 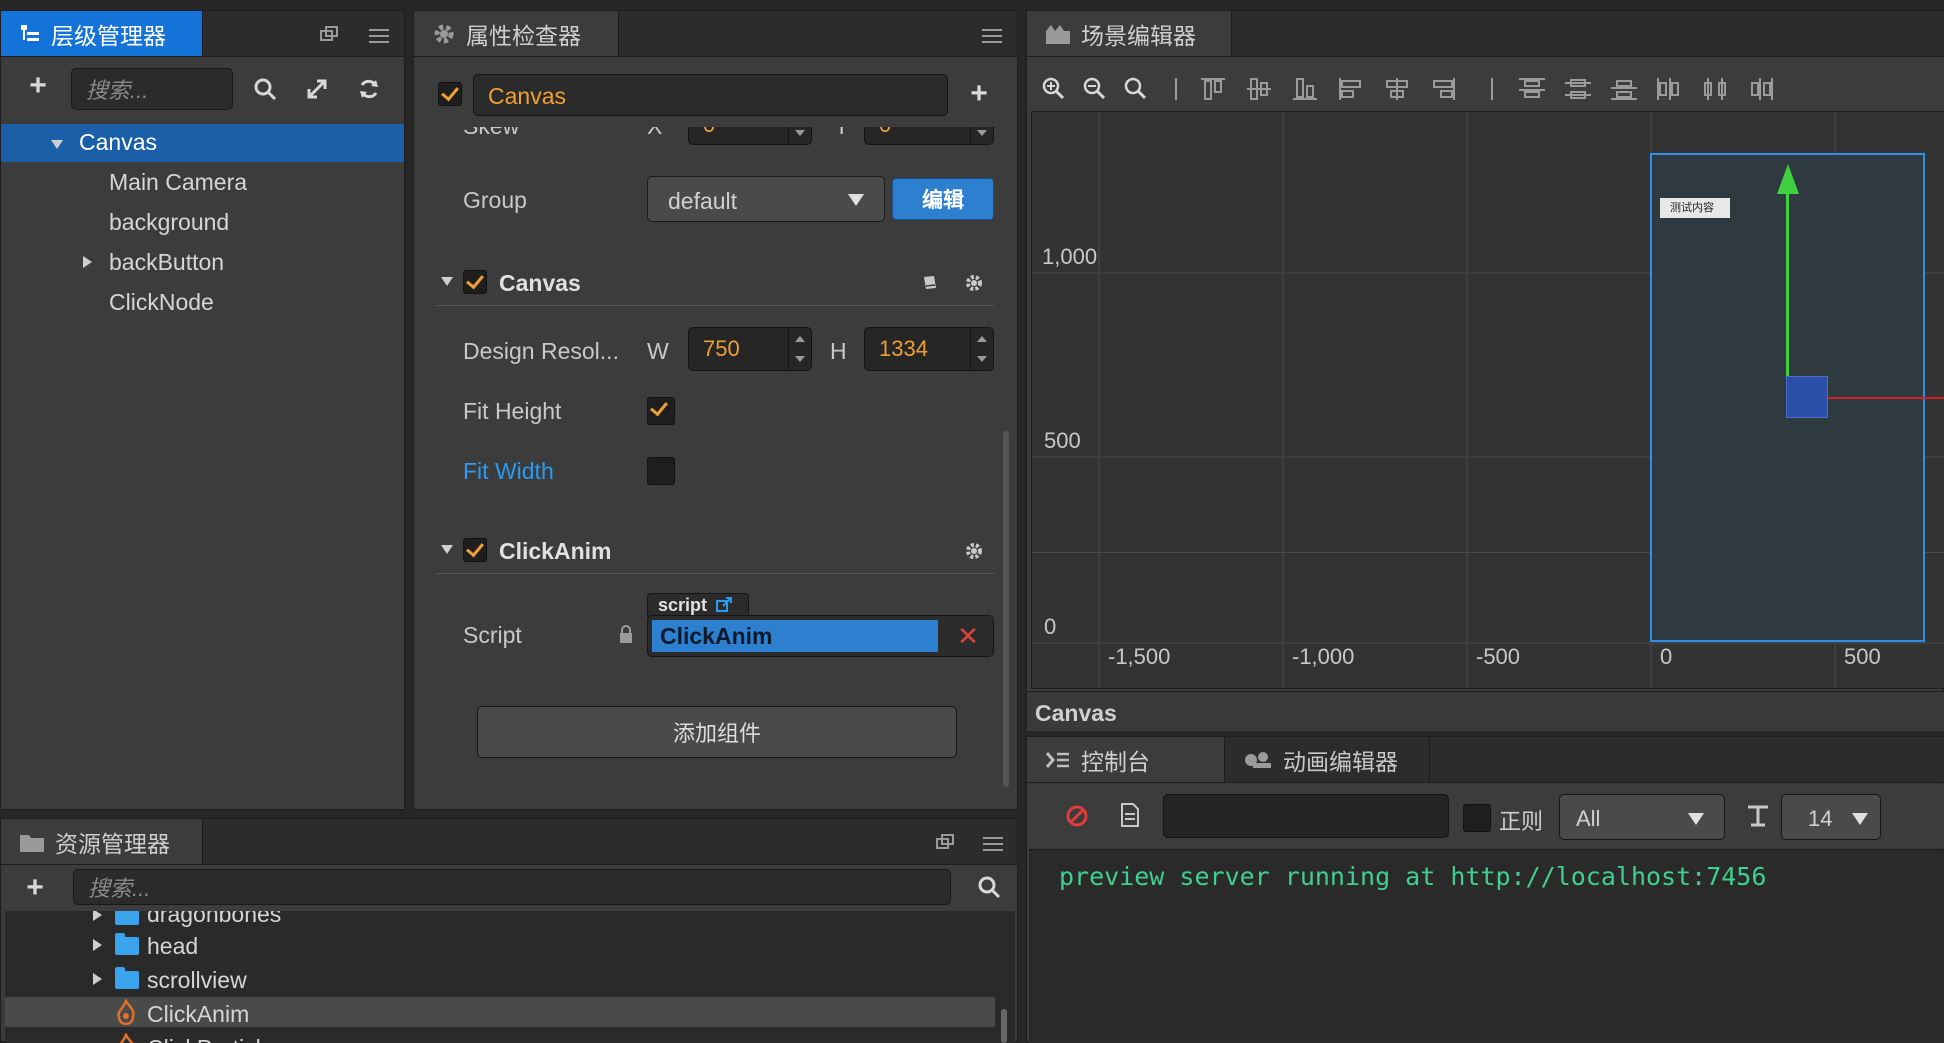 What do you see at coordinates (799, 349) in the screenshot?
I see `design-width-stepper` at bounding box center [799, 349].